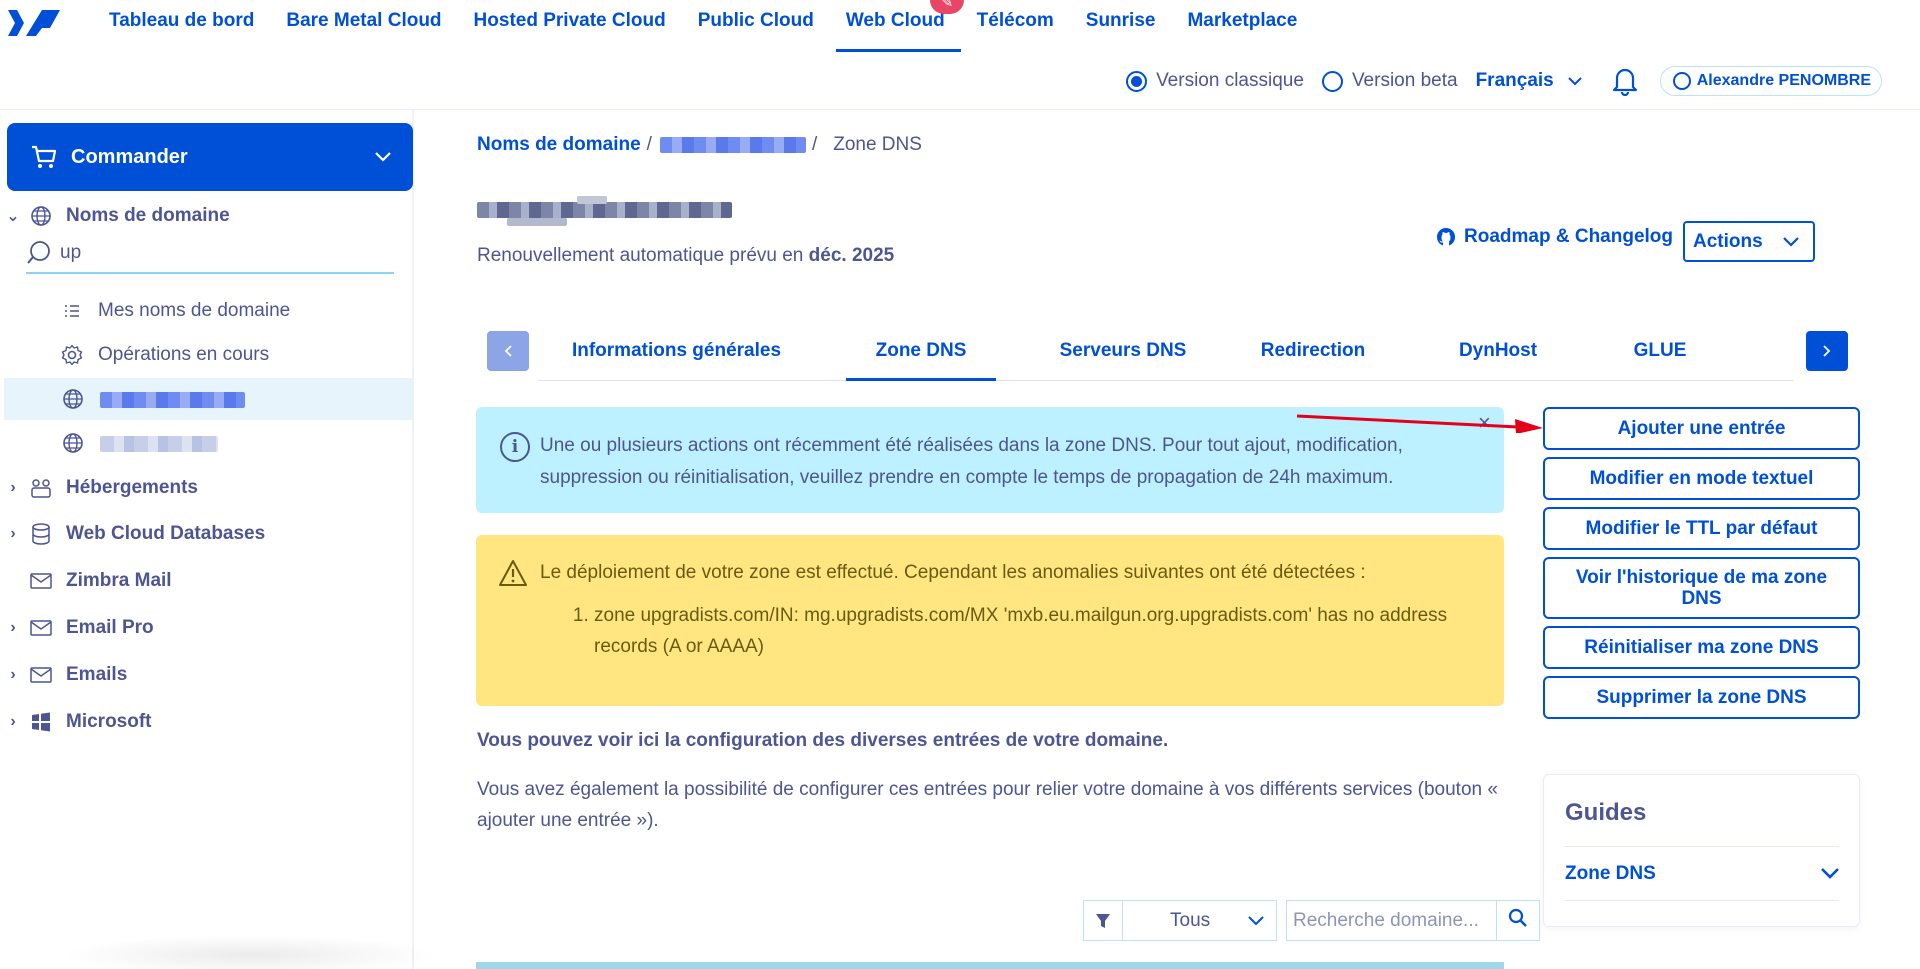 The height and width of the screenshot is (969, 1920). I want to click on sidebar-item-hosting: › Hébergements, so click(206, 488).